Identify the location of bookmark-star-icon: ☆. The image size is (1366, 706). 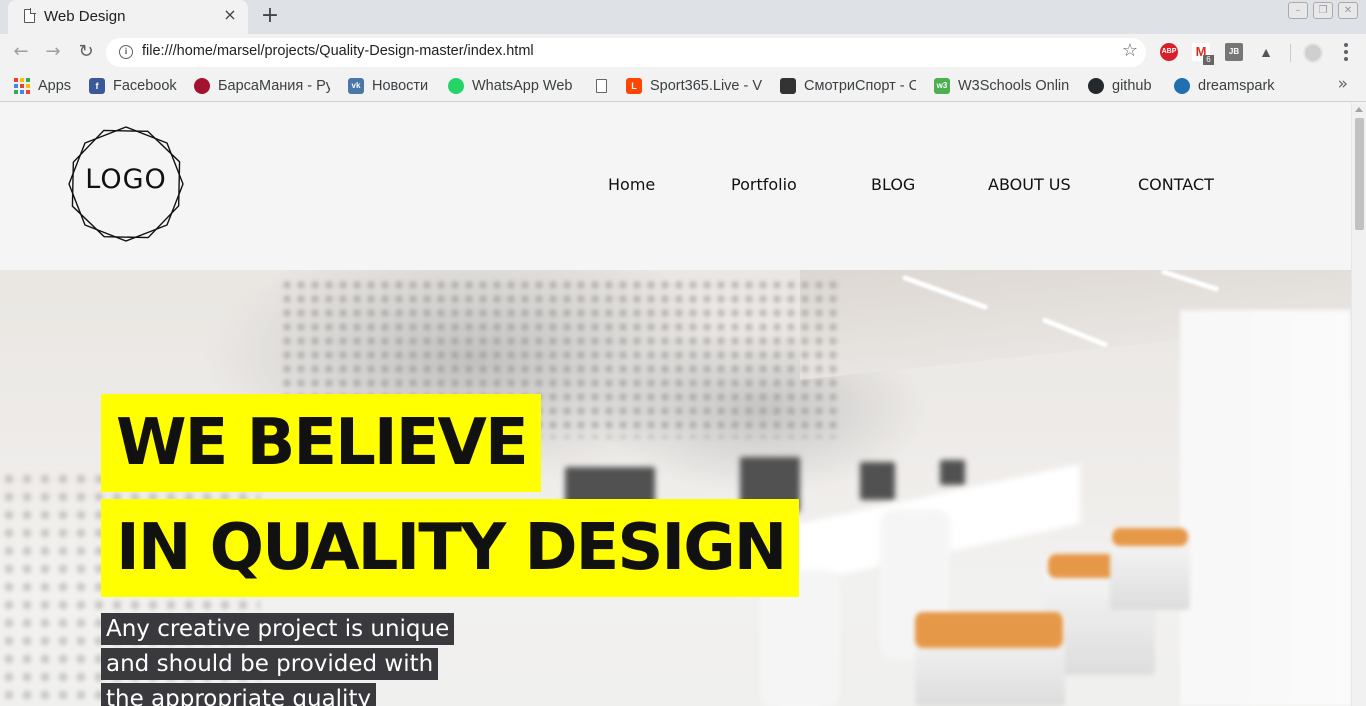
(1130, 50).